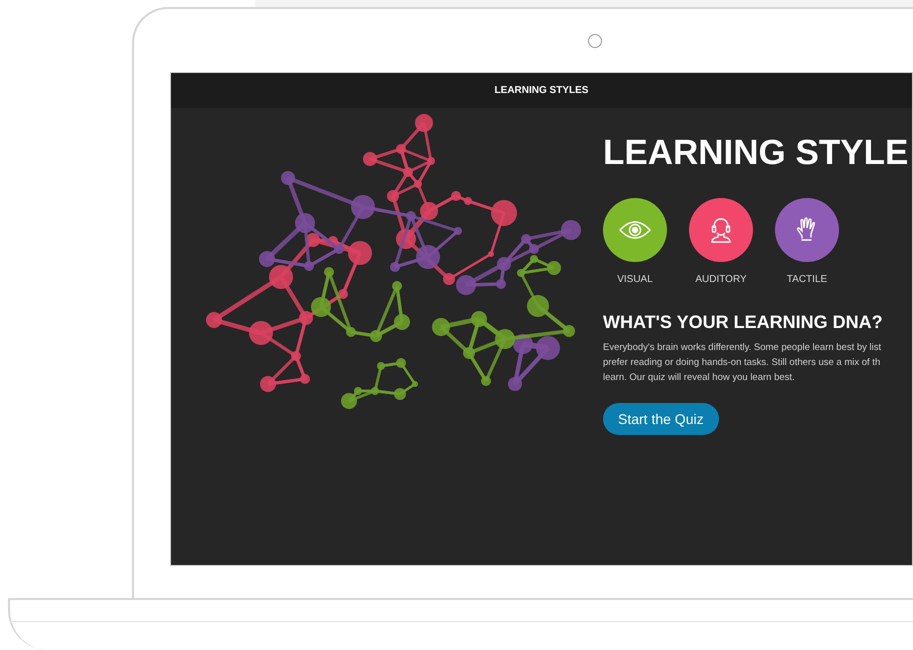  What do you see at coordinates (541, 91) in the screenshot?
I see `page-title: LEARNING STYLES` at bounding box center [541, 91].